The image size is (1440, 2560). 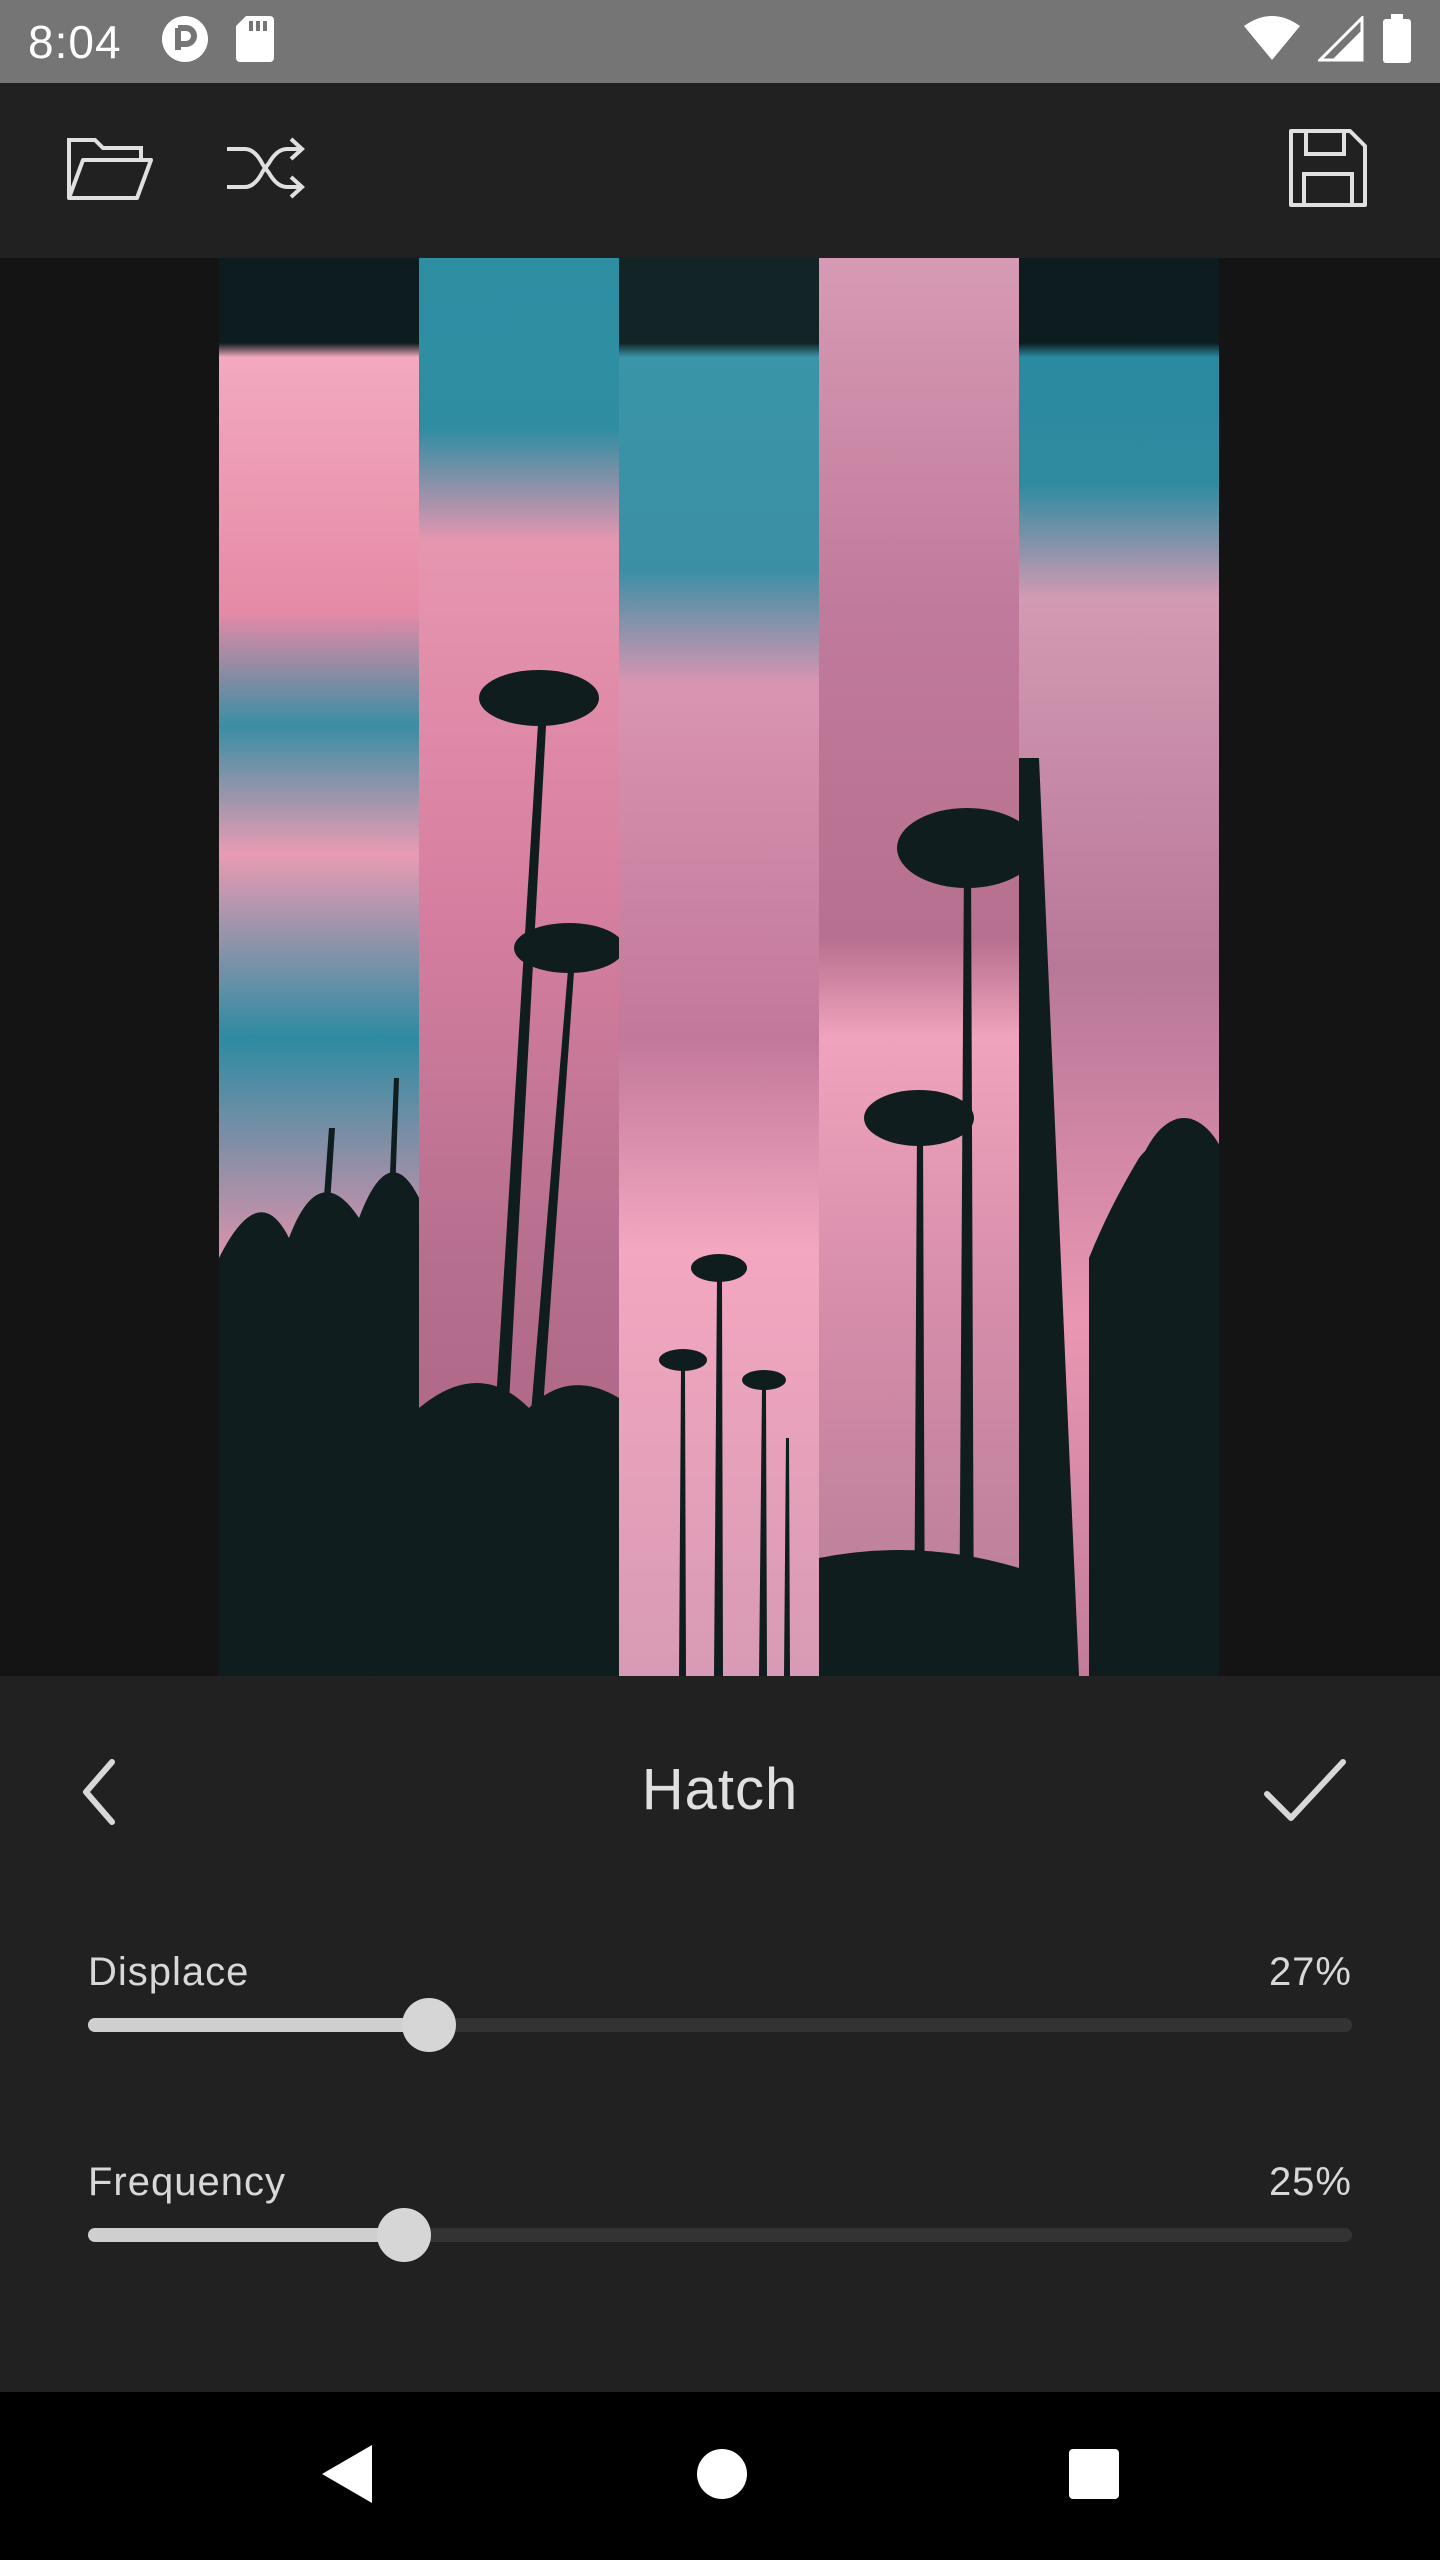 What do you see at coordinates (100, 1799) in the screenshot?
I see `chevron-left-icon` at bounding box center [100, 1799].